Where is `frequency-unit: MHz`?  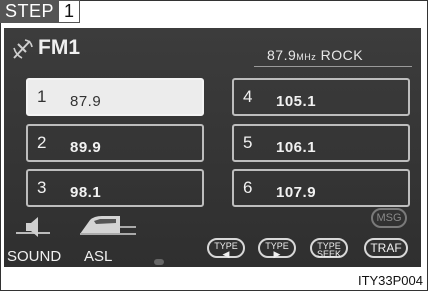
frequency-unit: MHz is located at coordinates (306, 57).